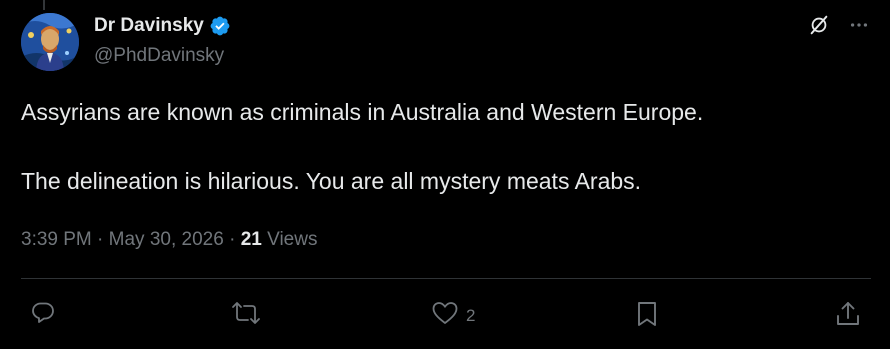 The height and width of the screenshot is (349, 890). What do you see at coordinates (159, 56) in the screenshot?
I see `author-handle: @PhdDavinsky` at bounding box center [159, 56].